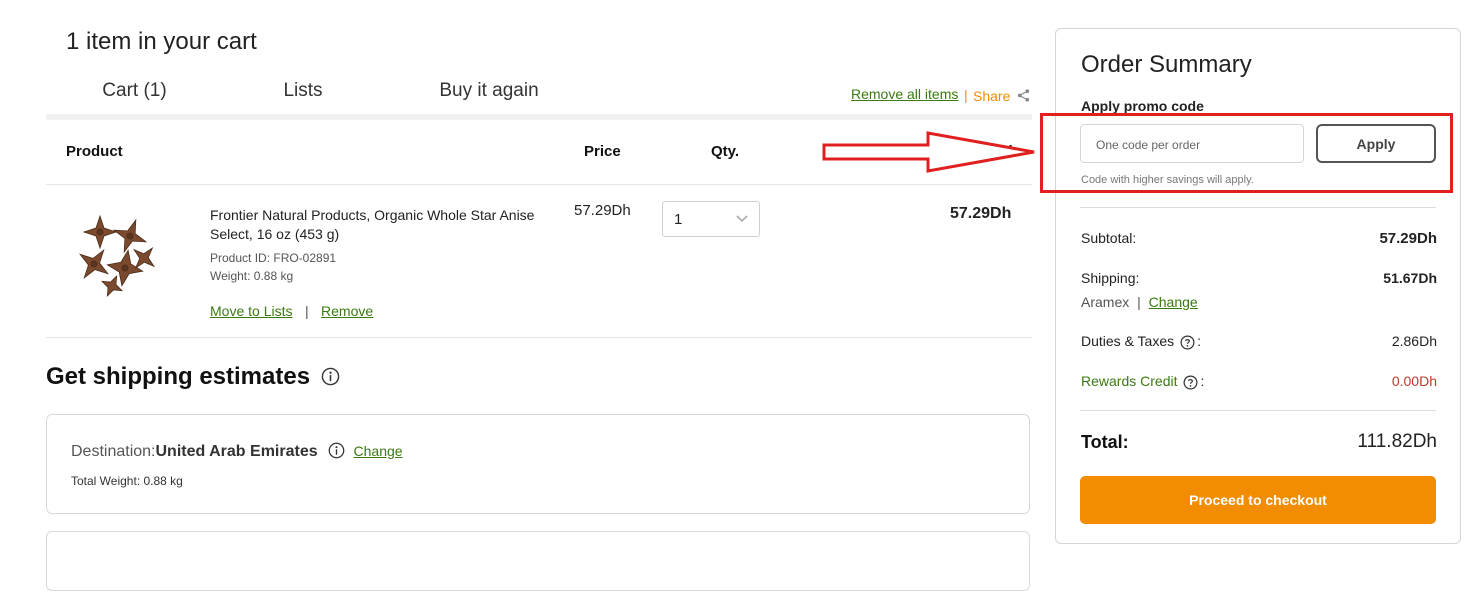 Image resolution: width=1479 pixels, height=591 pixels. I want to click on quantity-select: 1, so click(711, 219).